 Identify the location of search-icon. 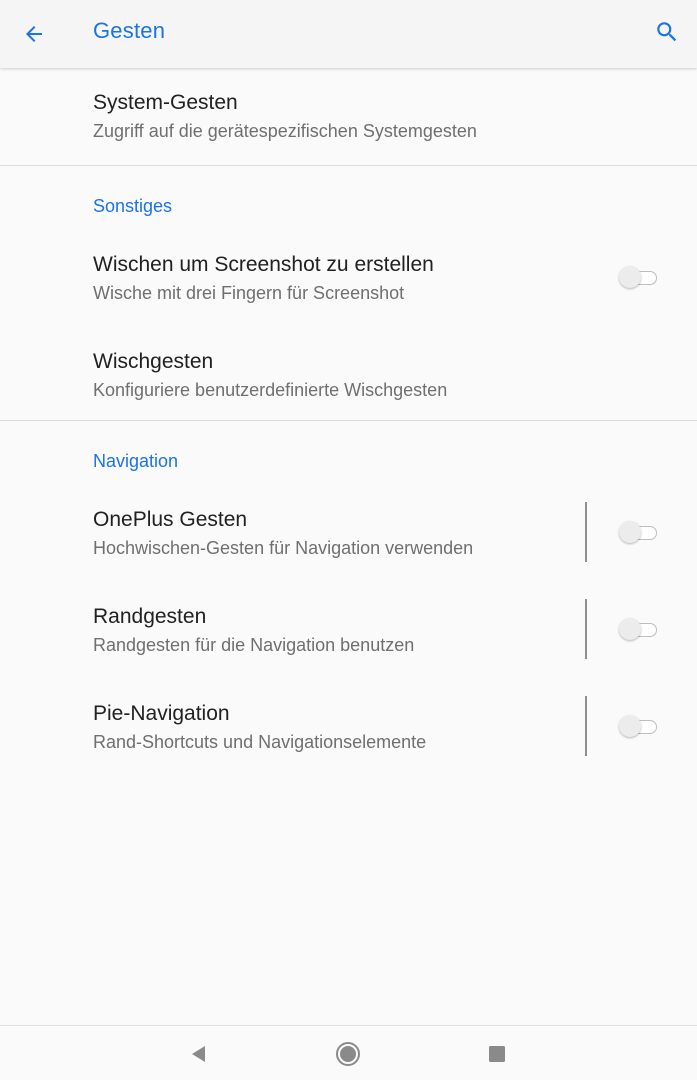
(667, 32).